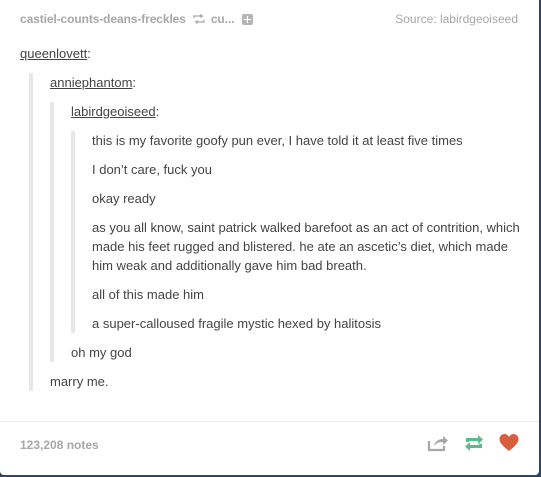 The height and width of the screenshot is (477, 541). I want to click on quote-line: I don’t care, fuck you, so click(152, 169).